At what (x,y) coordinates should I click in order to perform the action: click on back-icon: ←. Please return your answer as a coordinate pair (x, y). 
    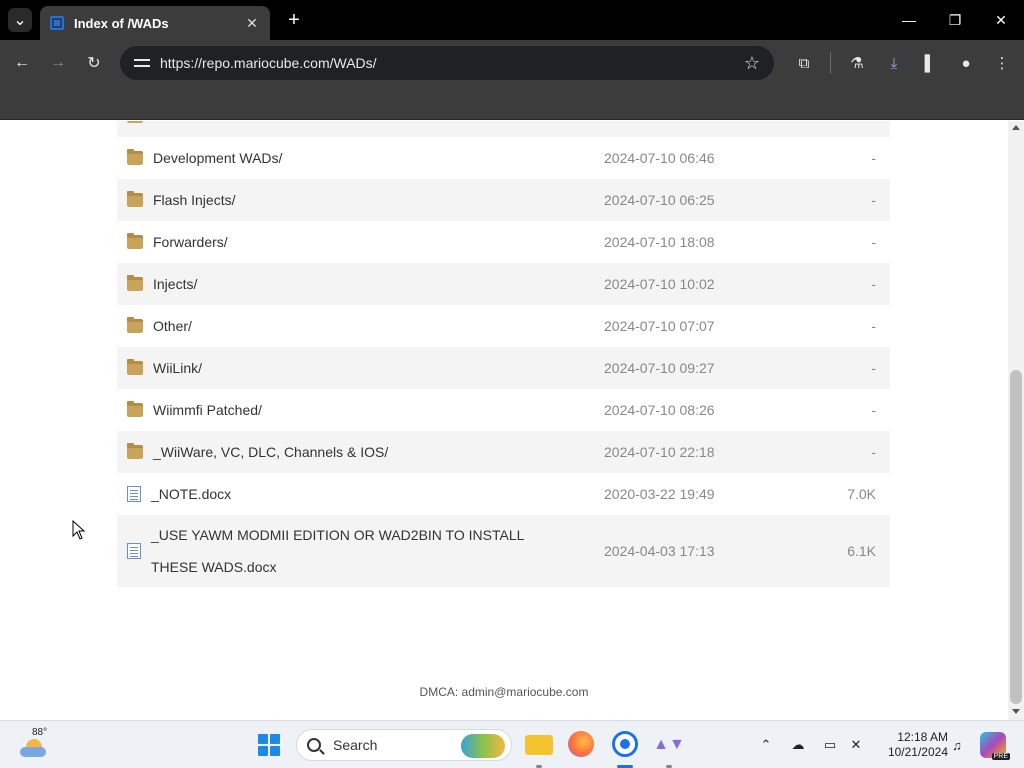
    Looking at the image, I should click on (22, 63).